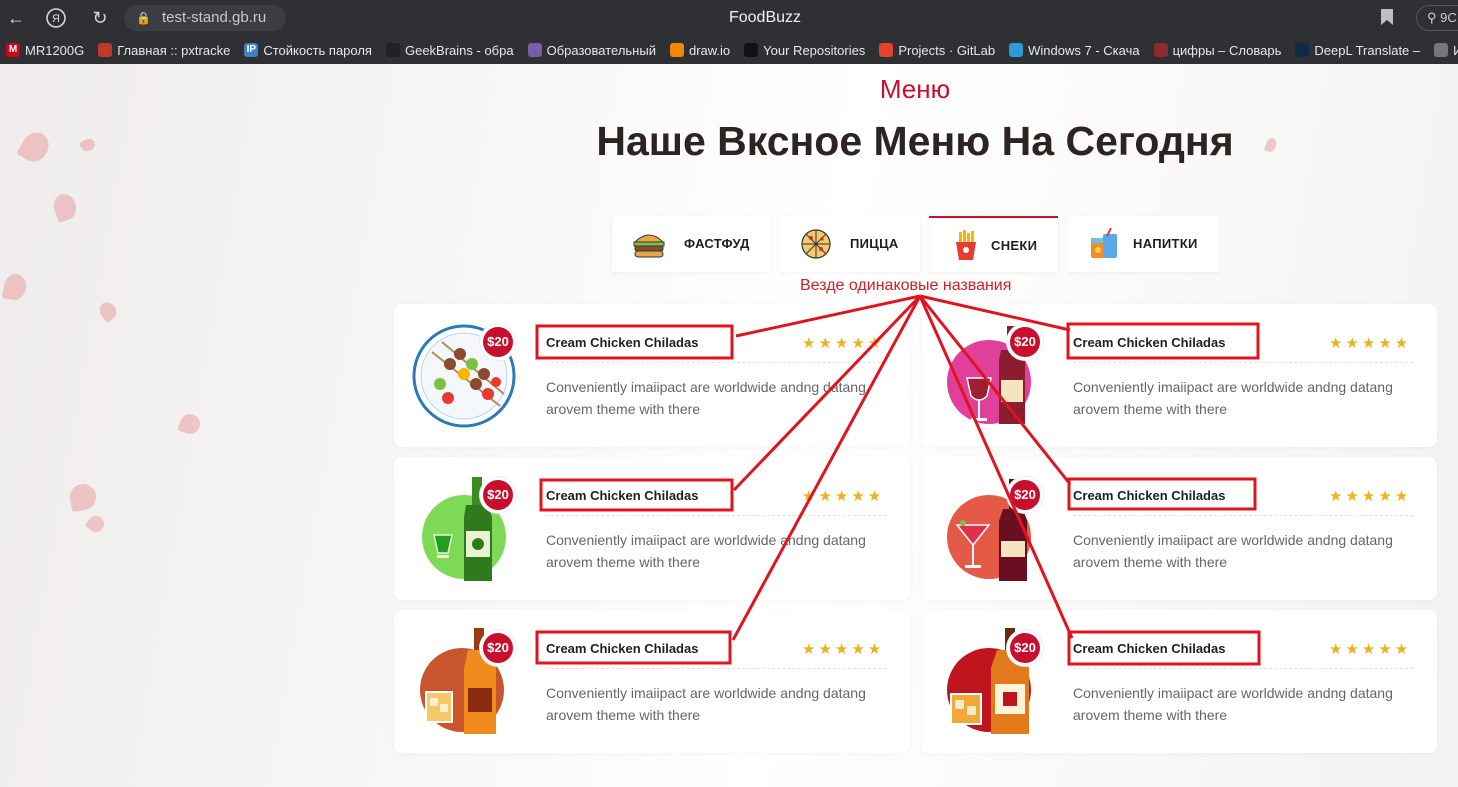  Describe the element at coordinates (915, 89) in the screenshot. I see `section-eyebrow: Меню` at that location.